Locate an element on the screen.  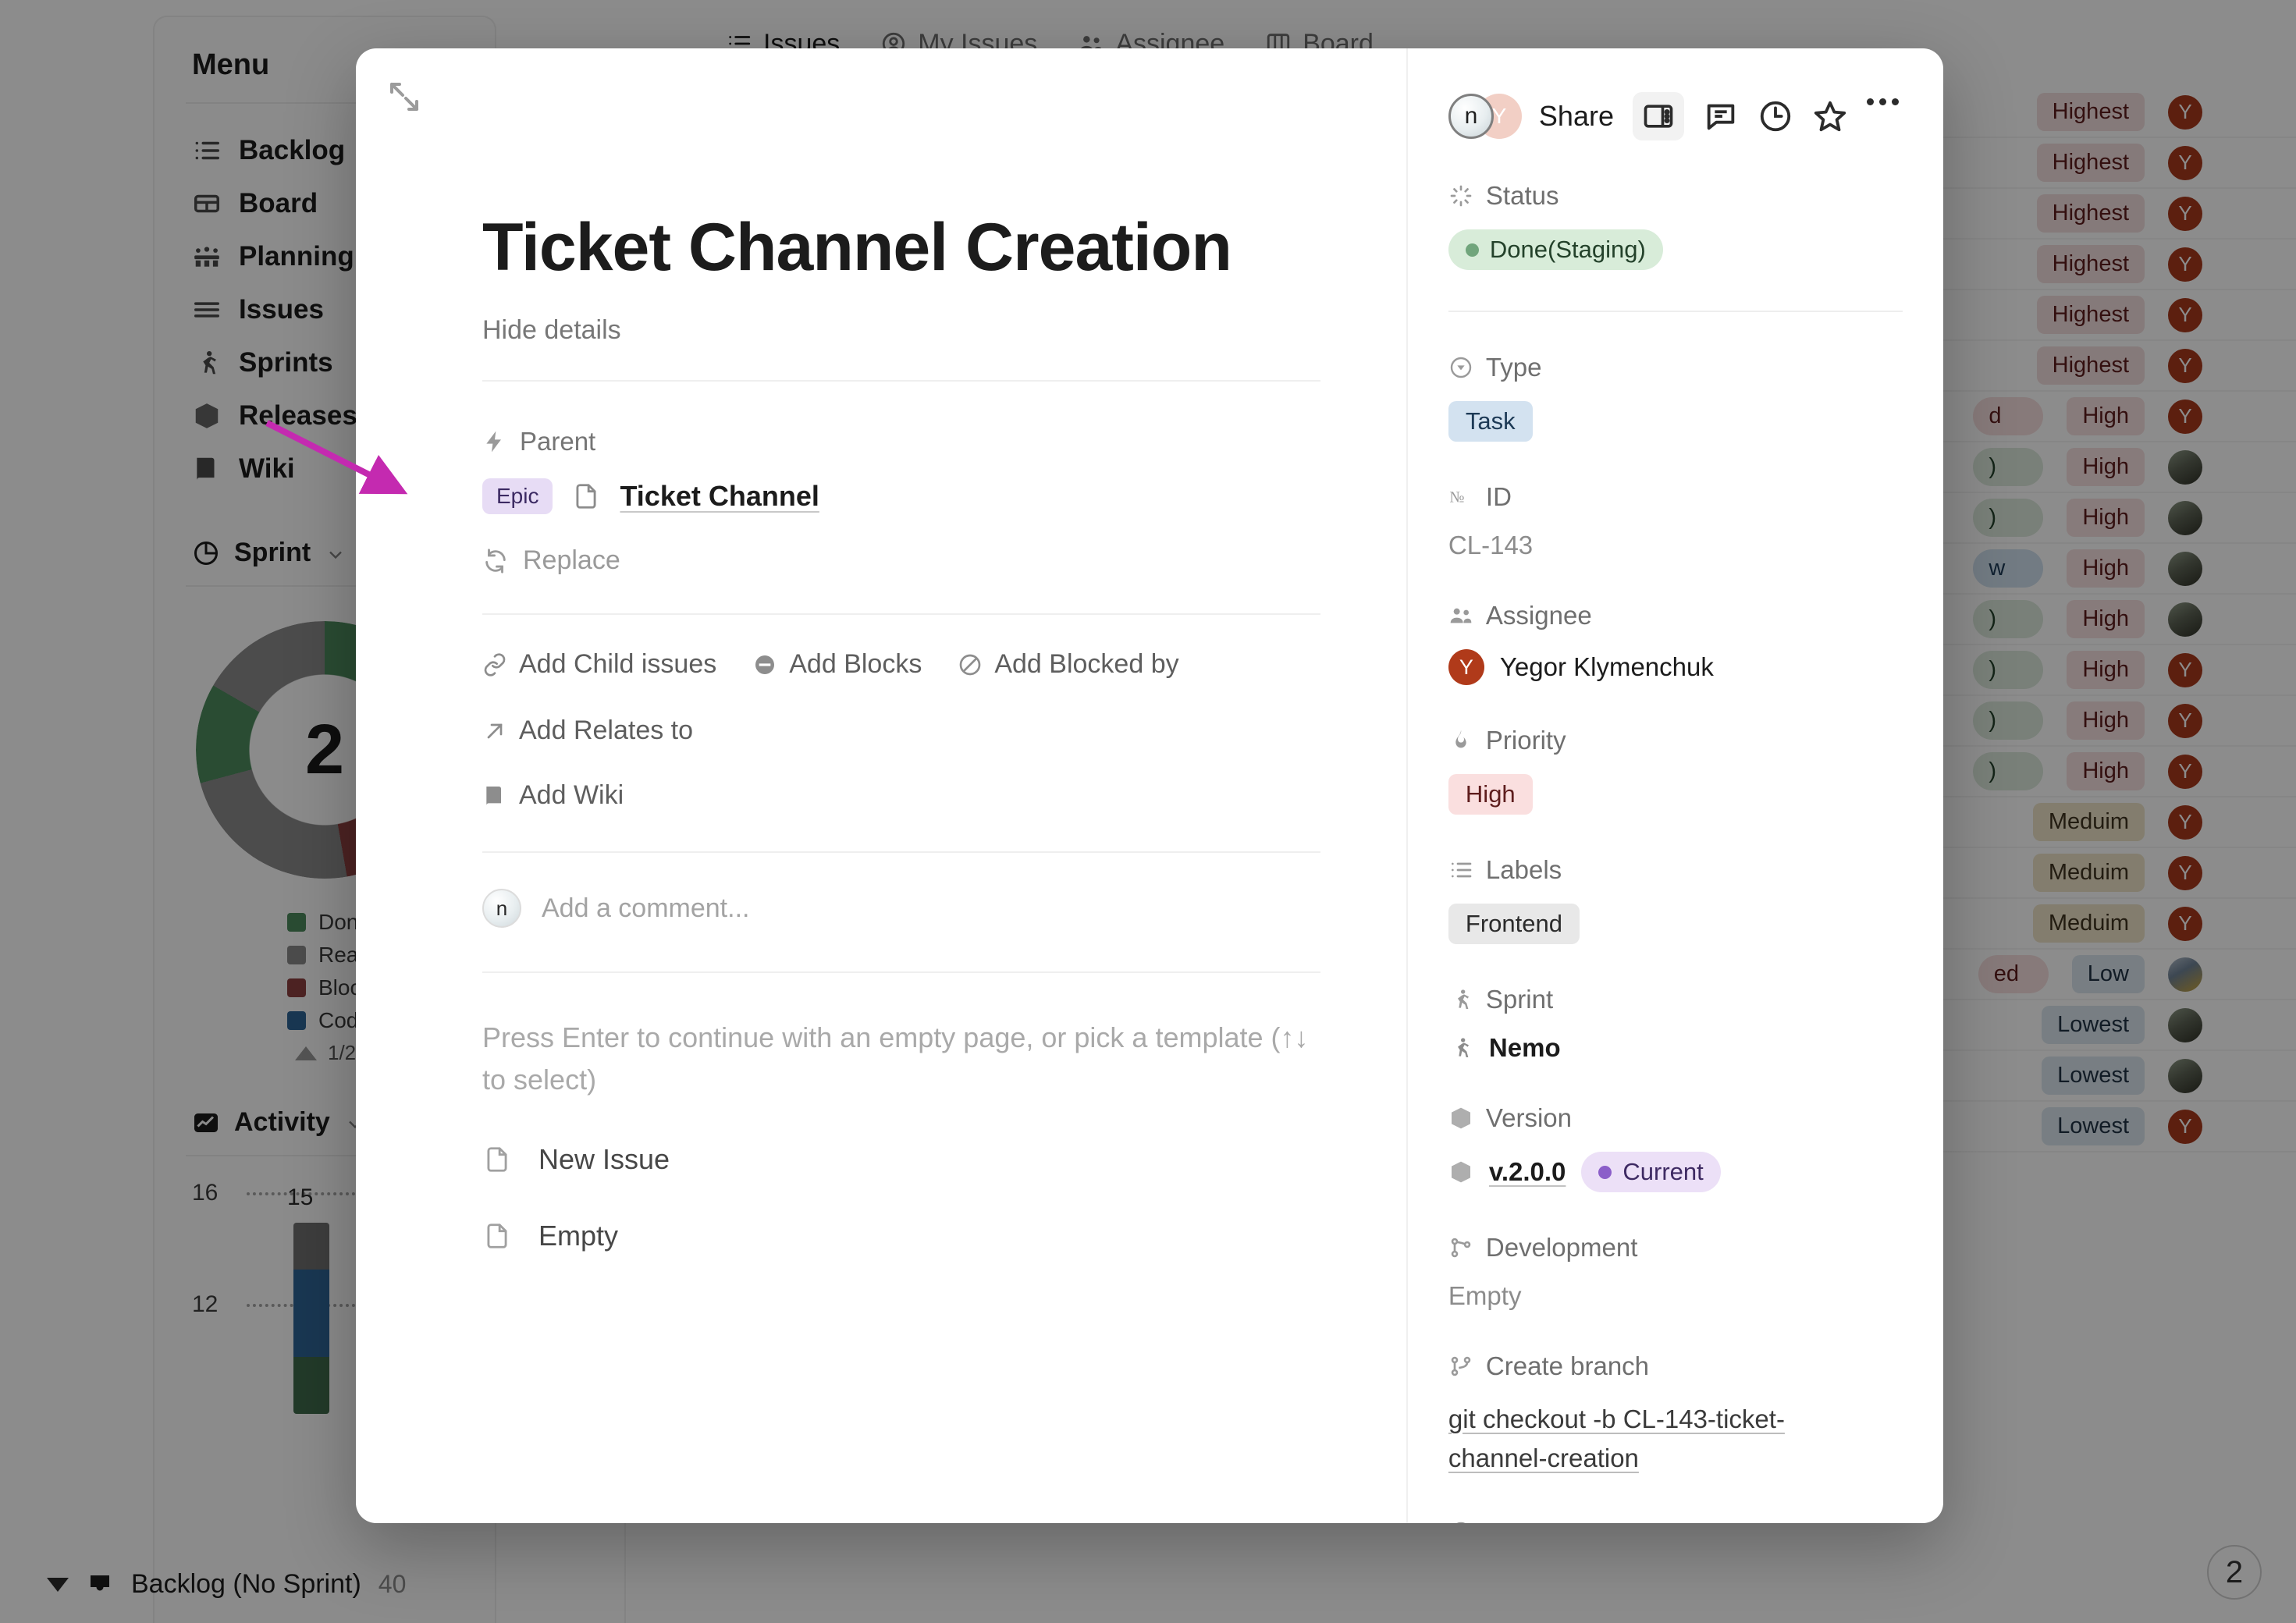
history-clock-icon is located at coordinates (1776, 116).